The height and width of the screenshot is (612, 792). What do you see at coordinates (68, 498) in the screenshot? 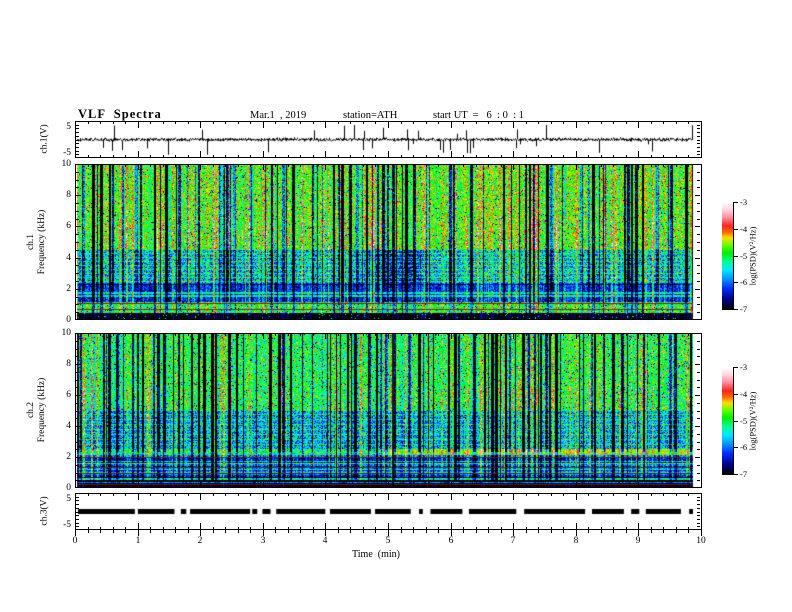
I see `voltage-tick-label: 5` at bounding box center [68, 498].